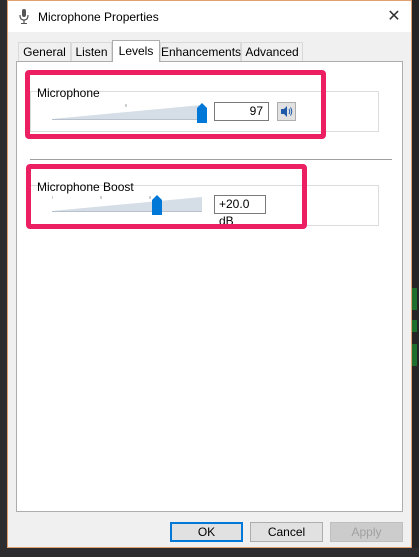  Describe the element at coordinates (44, 51) in the screenshot. I see `tab-general: General` at that location.